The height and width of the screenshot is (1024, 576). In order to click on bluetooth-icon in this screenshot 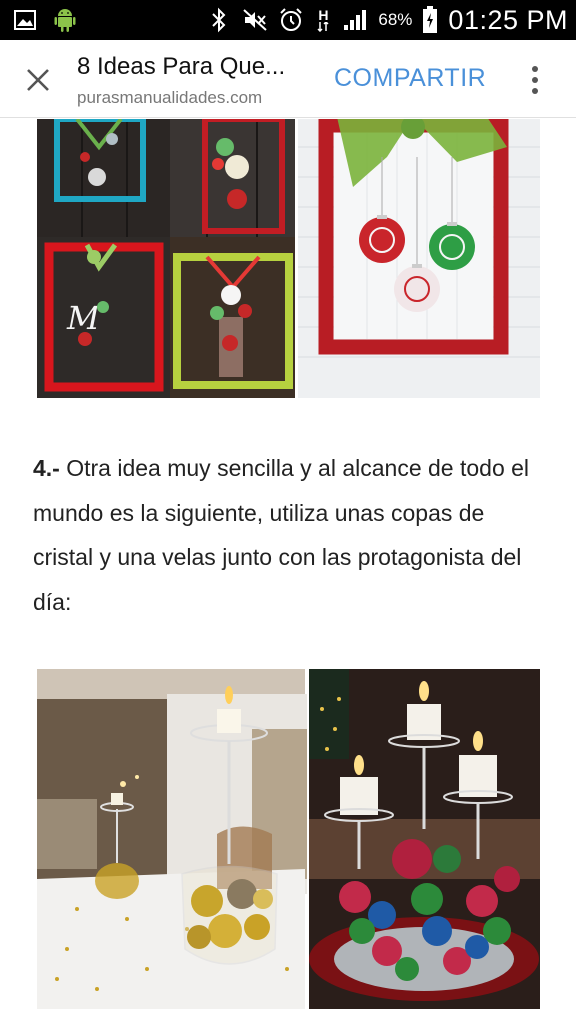, I will do `click(219, 20)`.